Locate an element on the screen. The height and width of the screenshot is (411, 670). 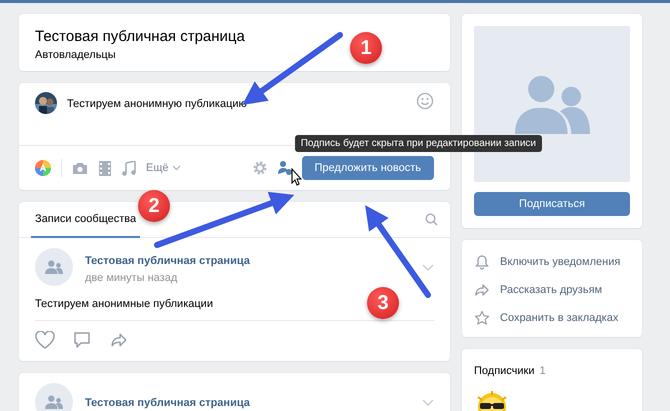
music-icon is located at coordinates (129, 168).